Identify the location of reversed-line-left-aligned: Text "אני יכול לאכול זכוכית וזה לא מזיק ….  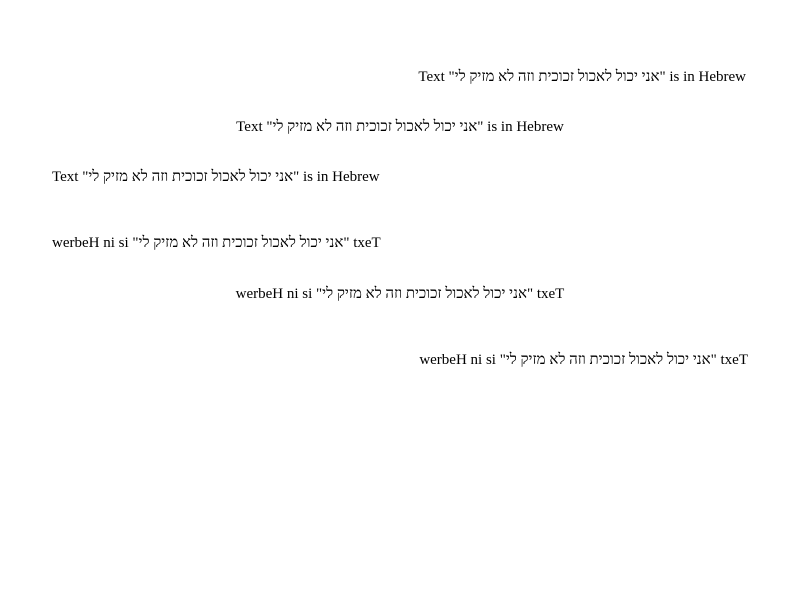
(216, 243).